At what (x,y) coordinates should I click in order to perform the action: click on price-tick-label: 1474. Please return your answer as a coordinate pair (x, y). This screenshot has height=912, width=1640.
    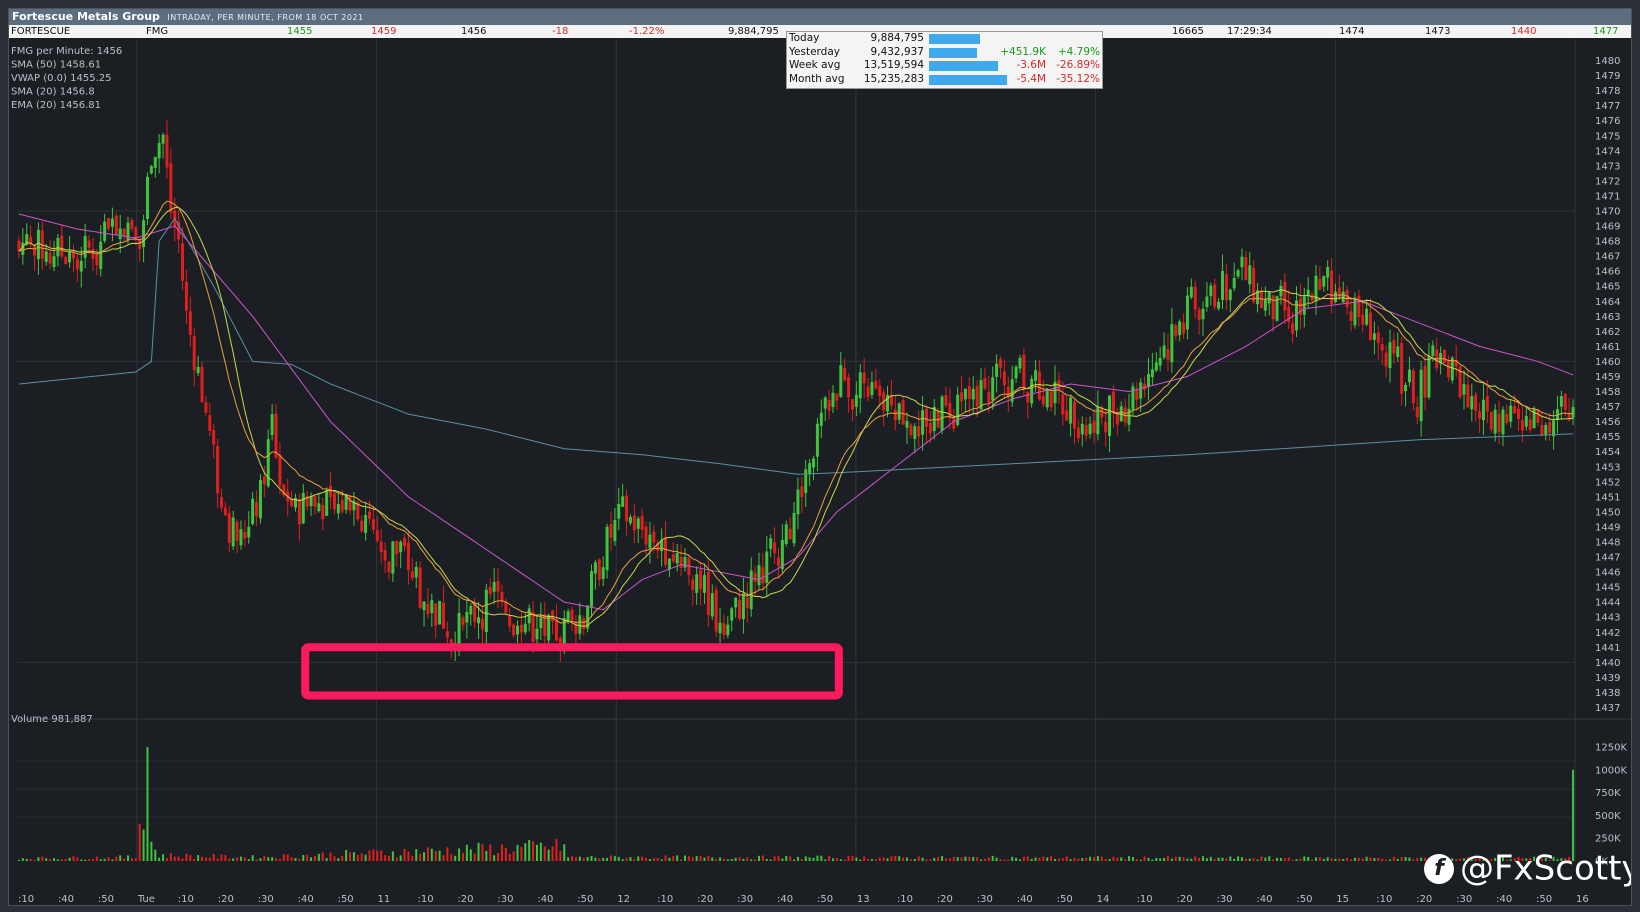
    Looking at the image, I should click on (1607, 151).